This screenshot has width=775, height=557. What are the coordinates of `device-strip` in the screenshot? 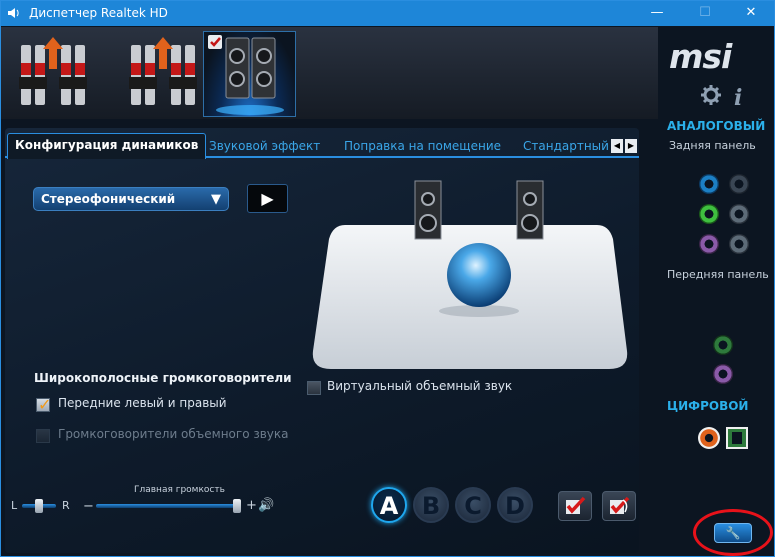 It's located at (329, 73).